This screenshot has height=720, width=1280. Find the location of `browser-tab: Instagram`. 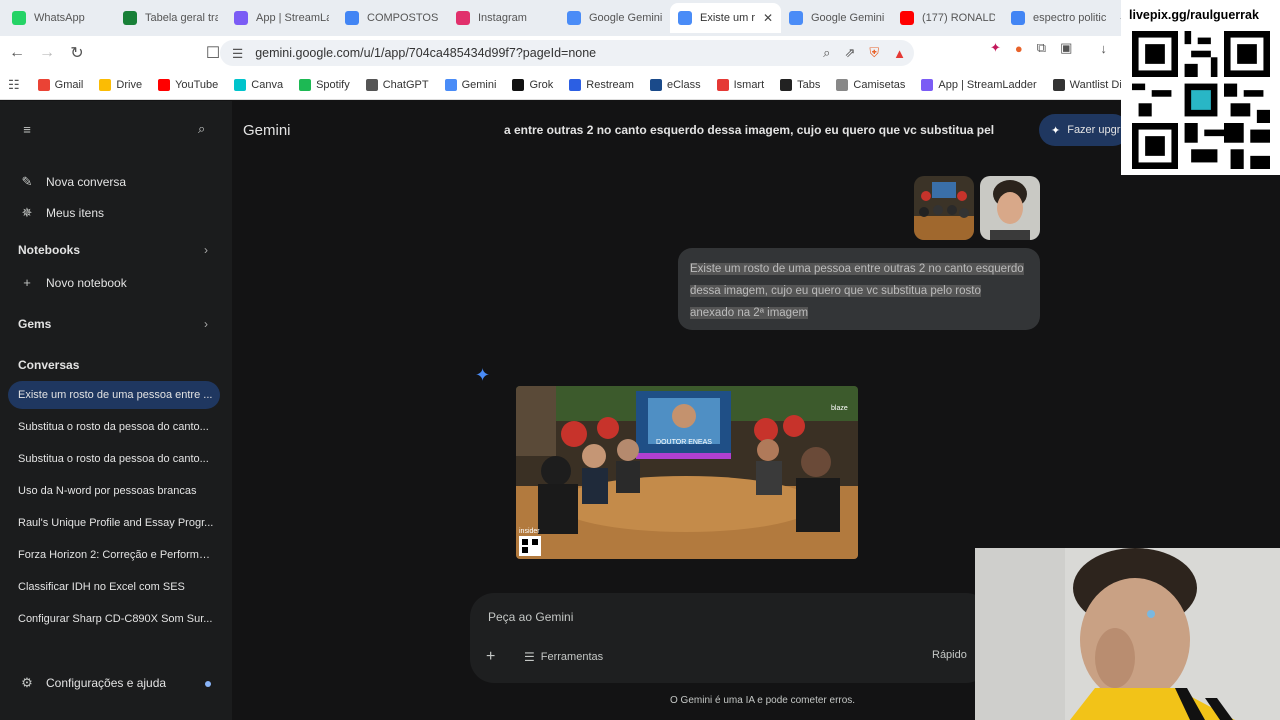

browser-tab: Instagram is located at coordinates (503, 18).